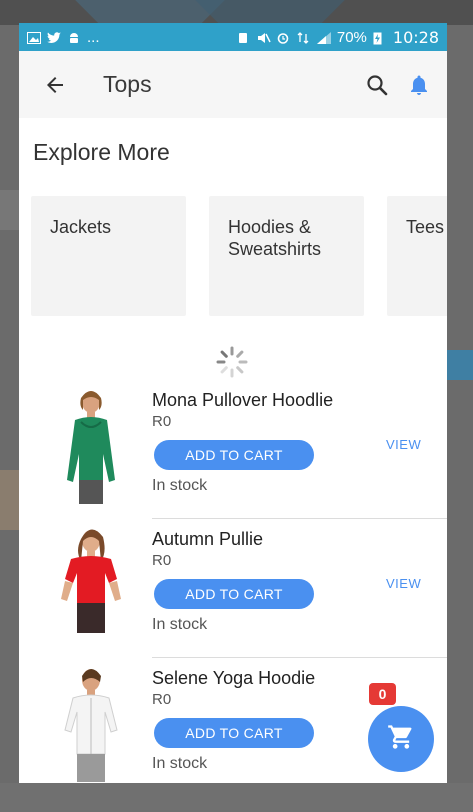  What do you see at coordinates (286, 256) in the screenshot?
I see `category-card-hoodies: Hoodies & Sweatshirts` at bounding box center [286, 256].